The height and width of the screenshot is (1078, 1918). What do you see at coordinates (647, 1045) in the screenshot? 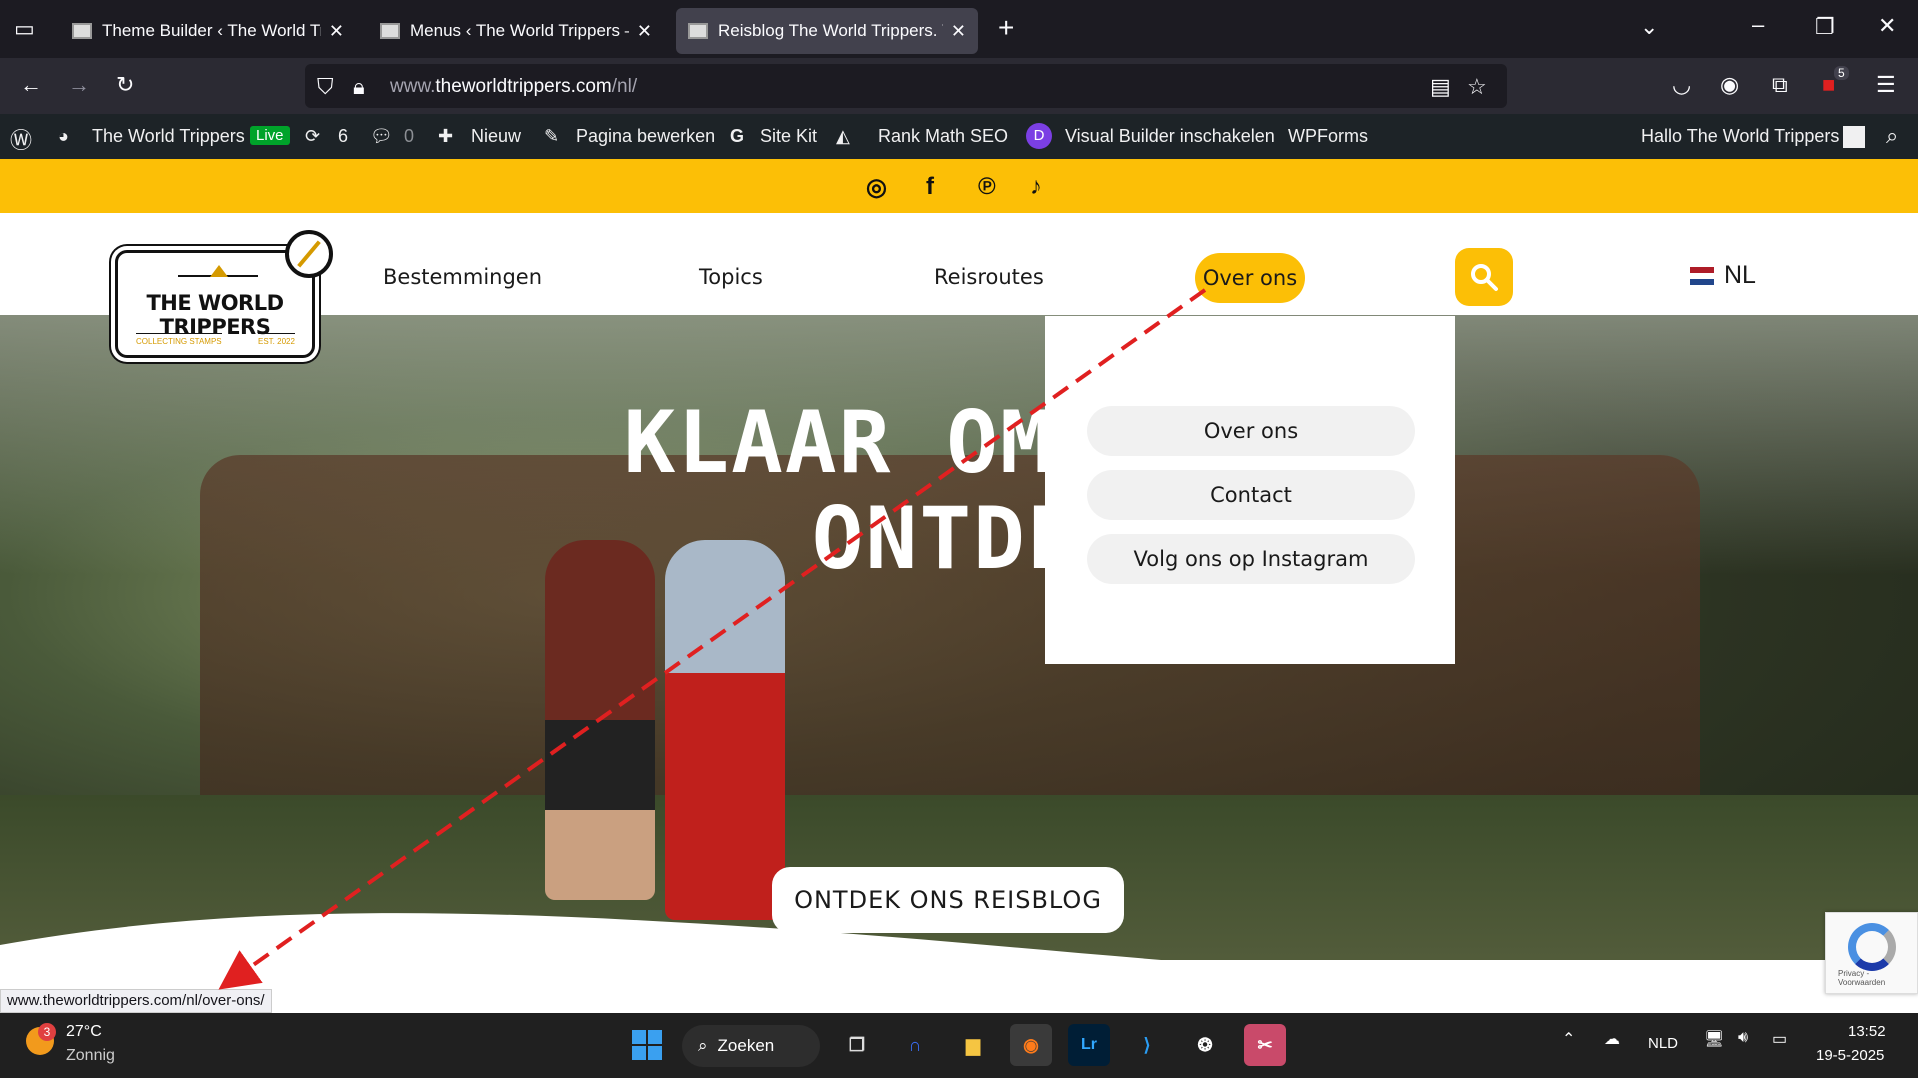
I see `windows-start-icon` at bounding box center [647, 1045].